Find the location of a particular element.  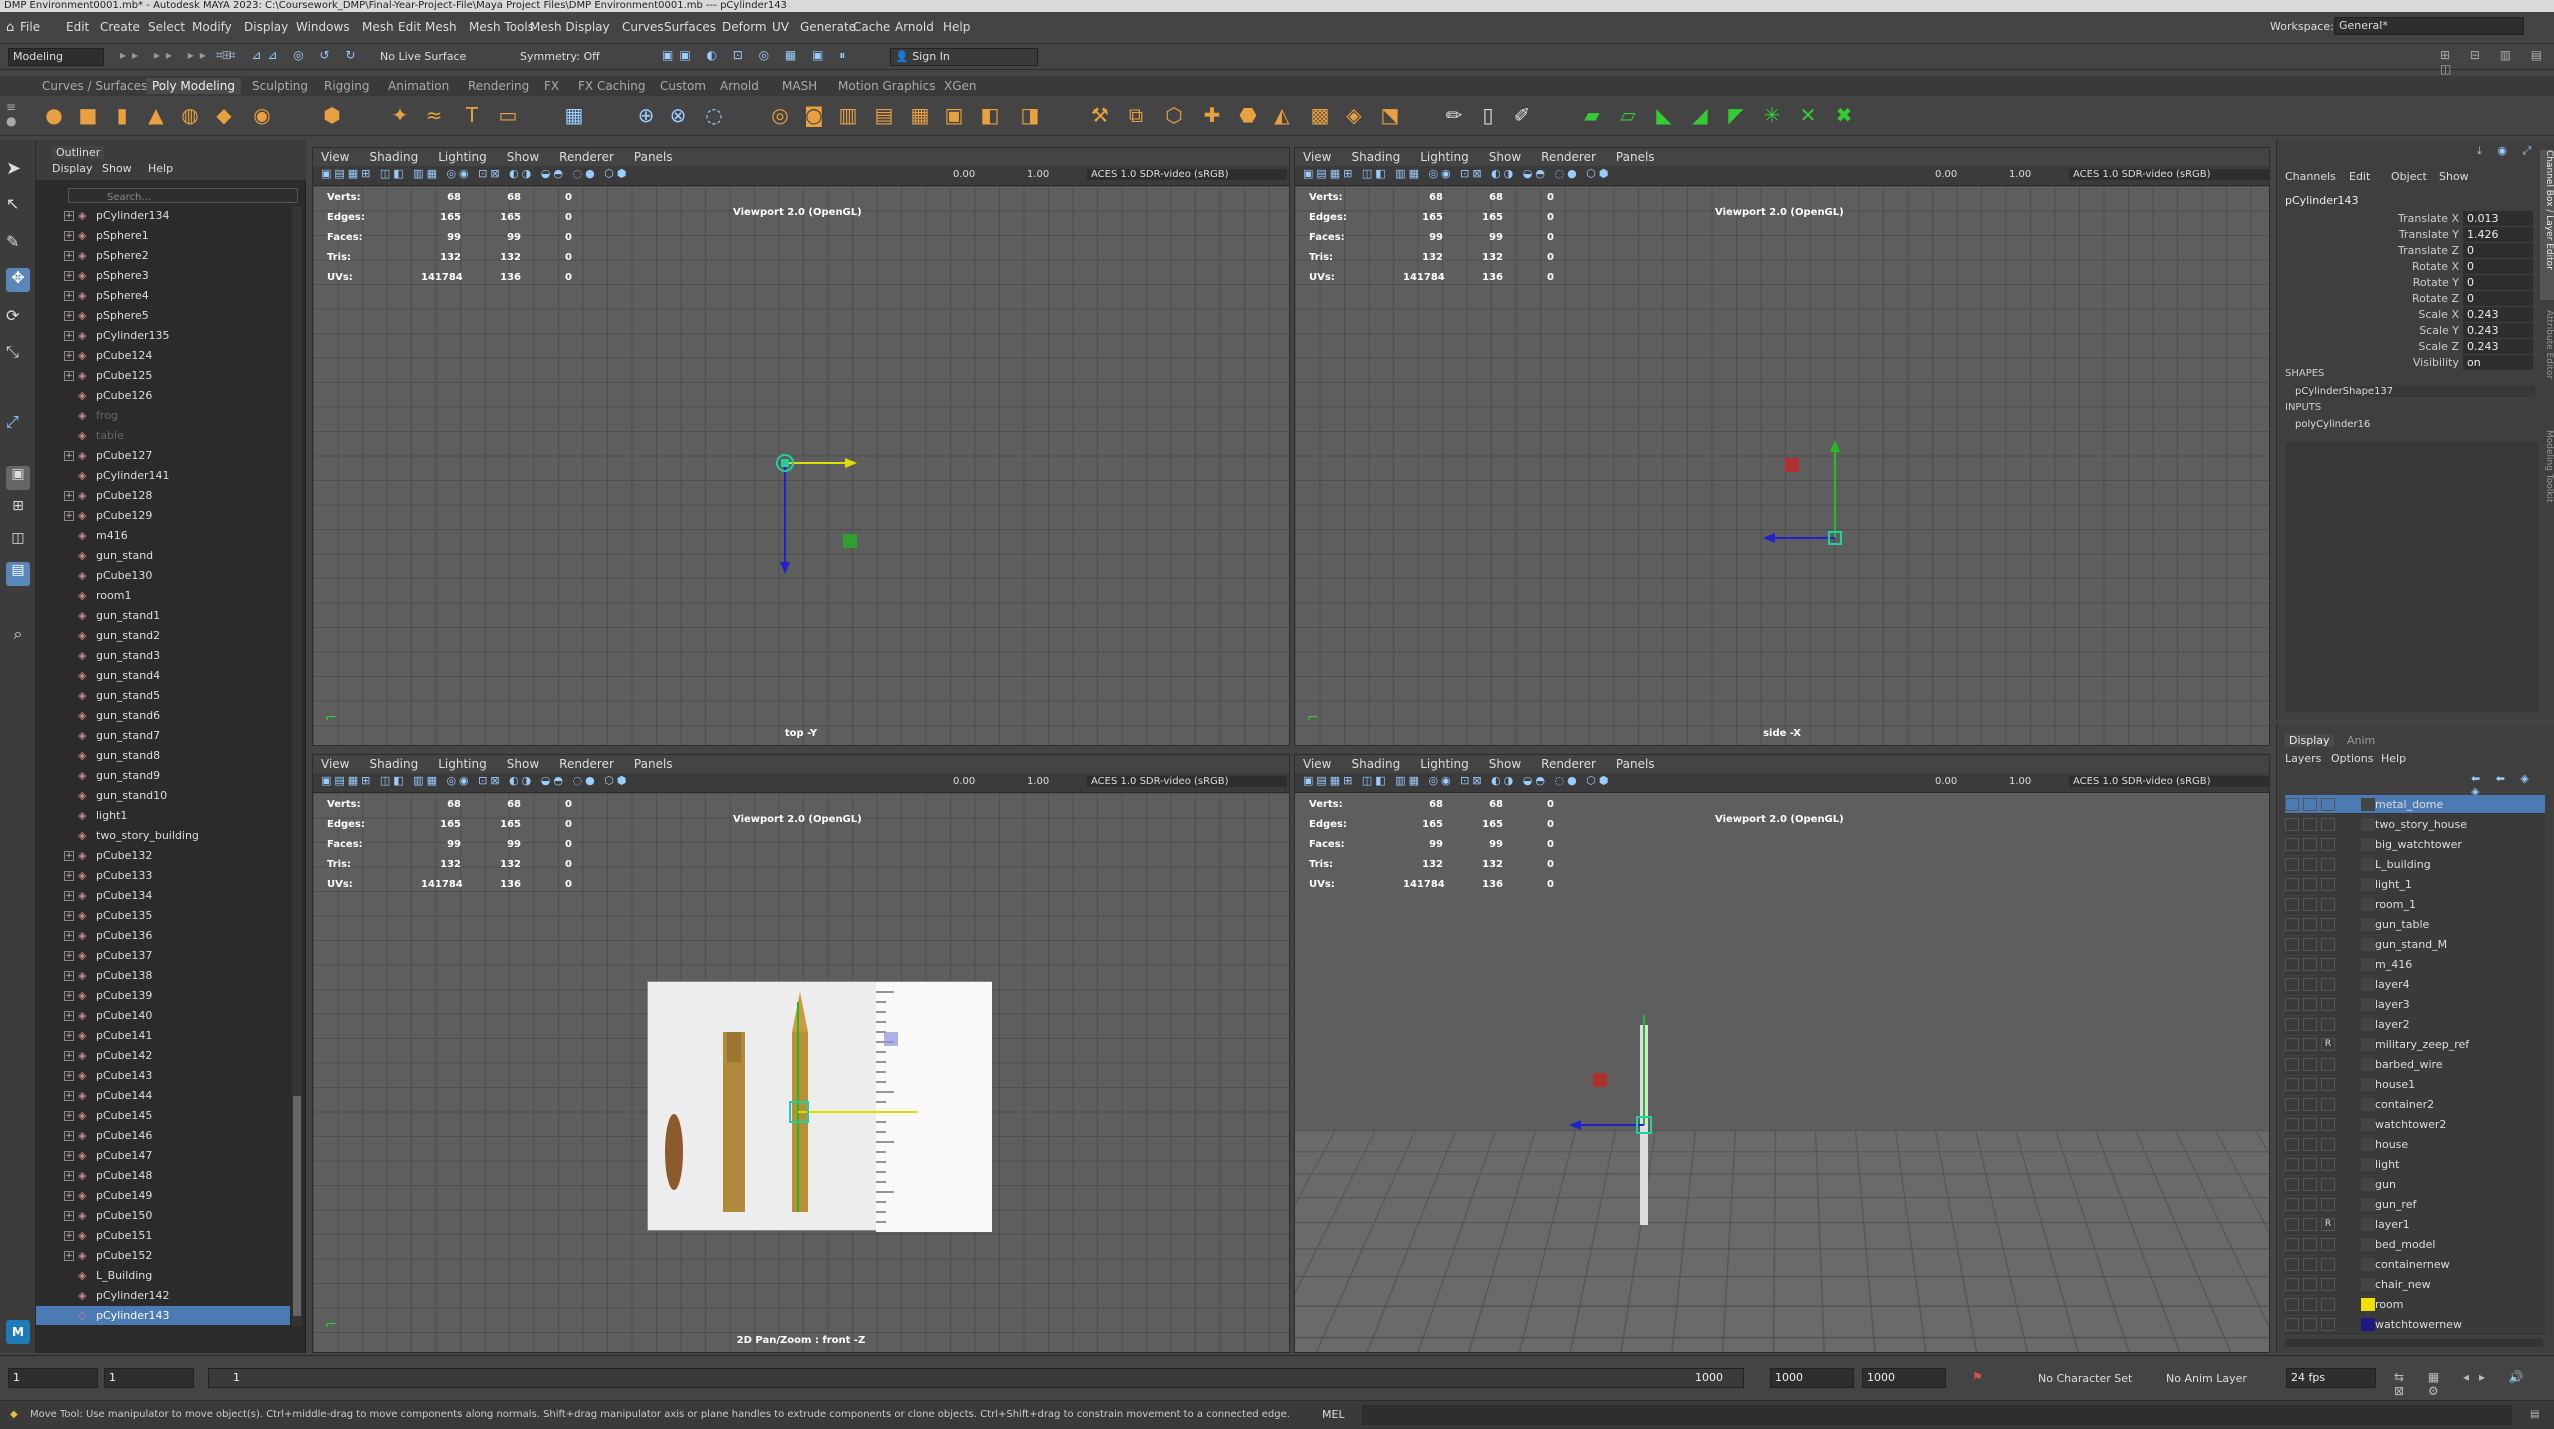

outliner-item: + ◈ pCube137 is located at coordinates (163, 955).